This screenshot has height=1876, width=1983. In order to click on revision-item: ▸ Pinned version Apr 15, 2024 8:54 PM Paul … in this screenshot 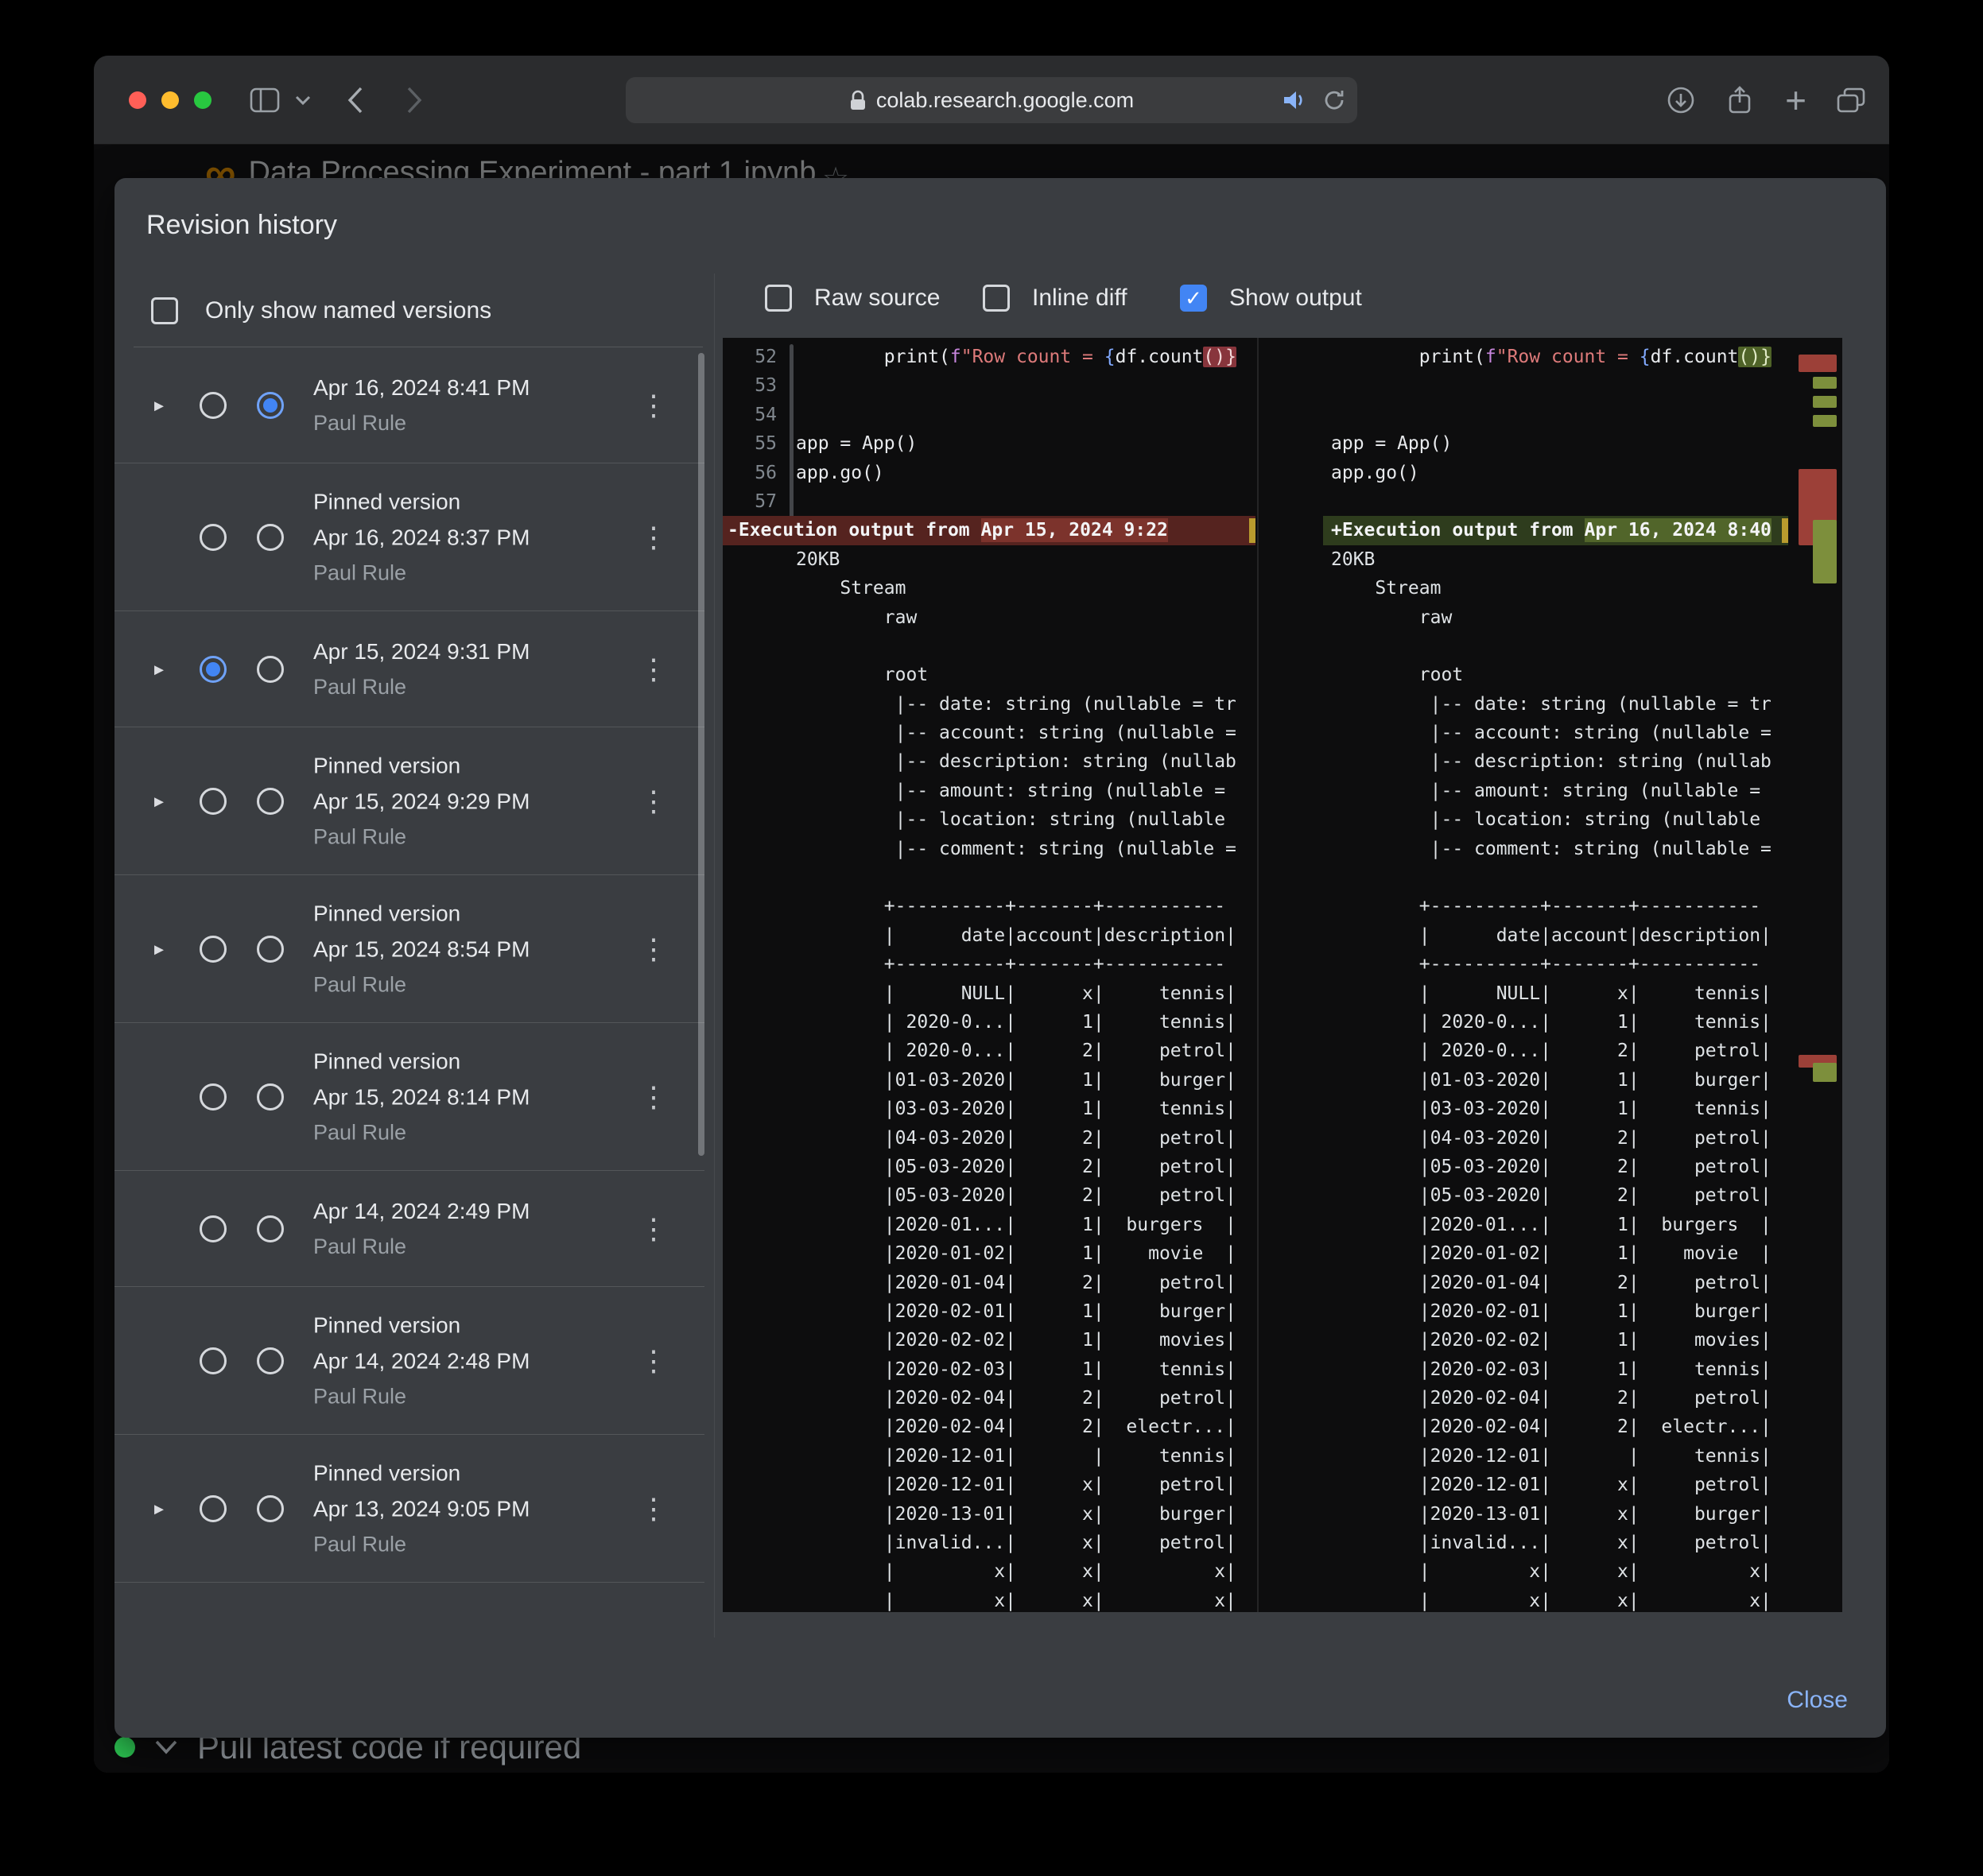, I will do `click(409, 949)`.